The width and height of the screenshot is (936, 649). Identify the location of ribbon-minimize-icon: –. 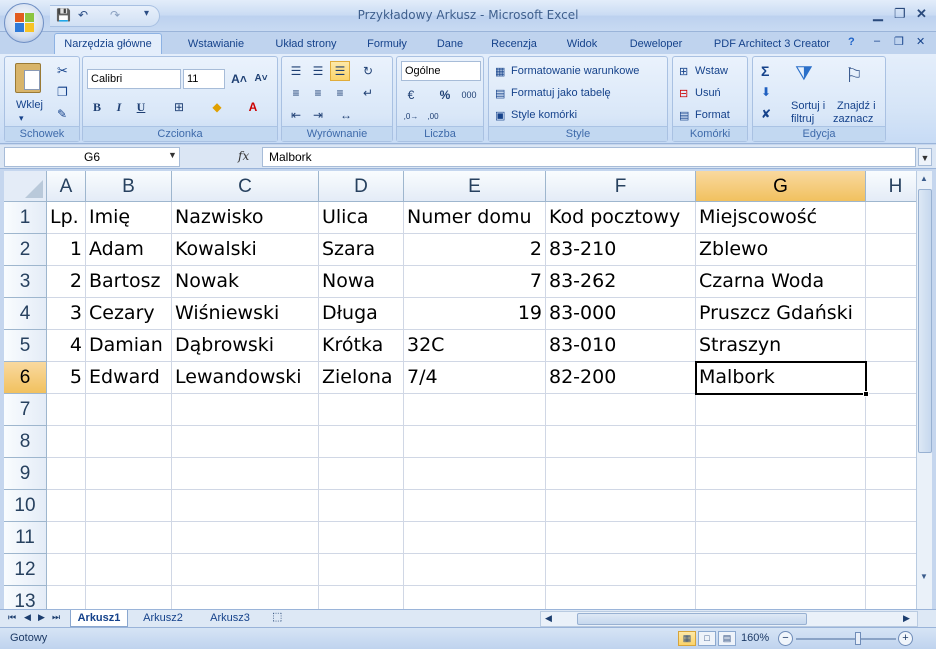
(877, 41).